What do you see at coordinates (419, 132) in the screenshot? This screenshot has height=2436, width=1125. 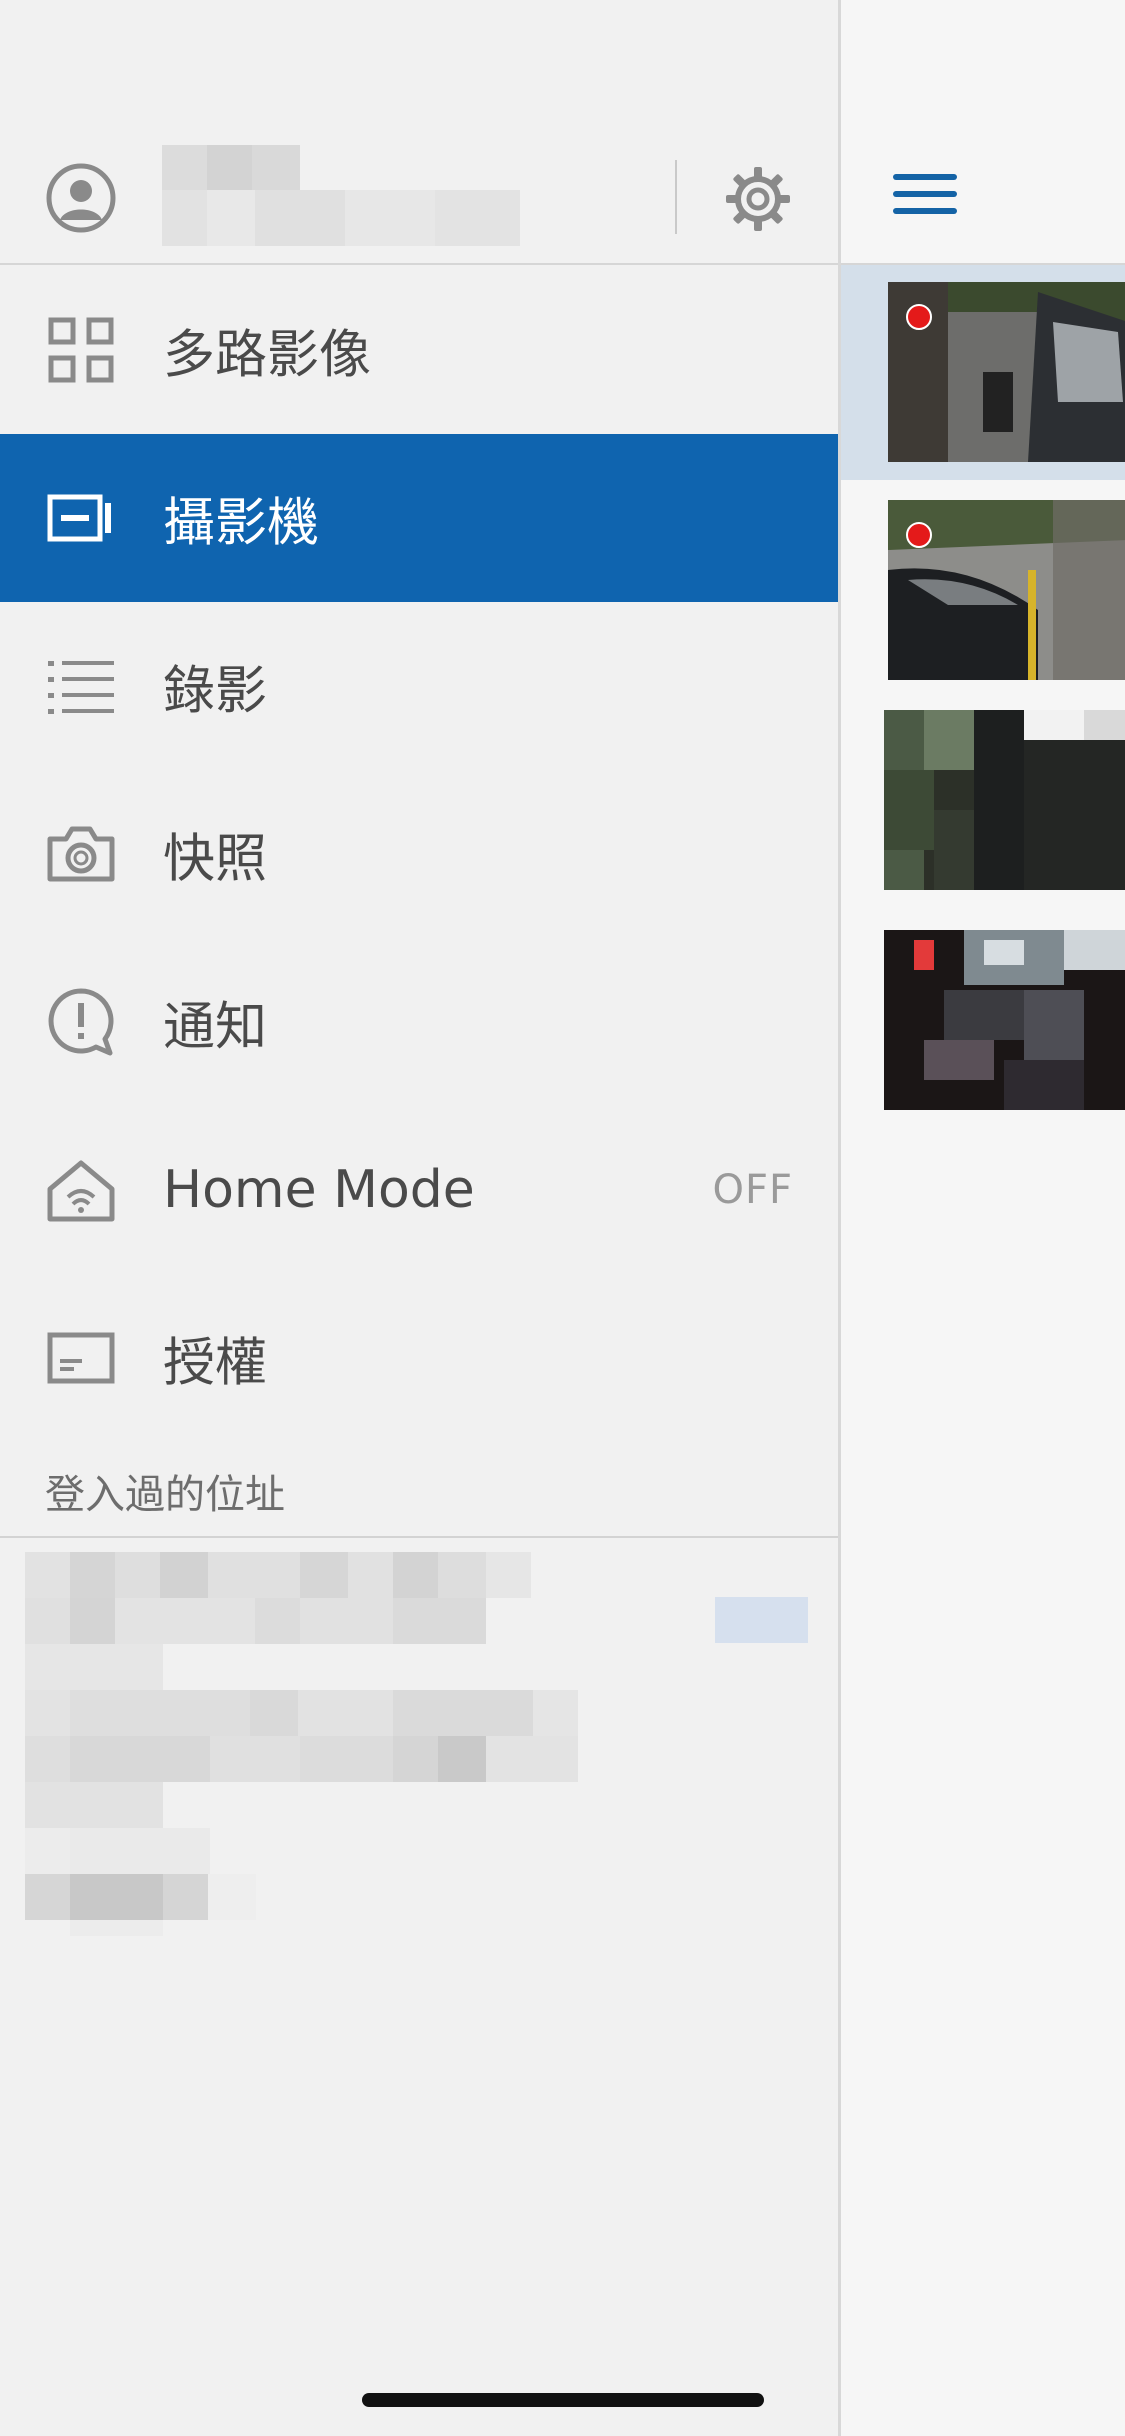 I see `account-header` at bounding box center [419, 132].